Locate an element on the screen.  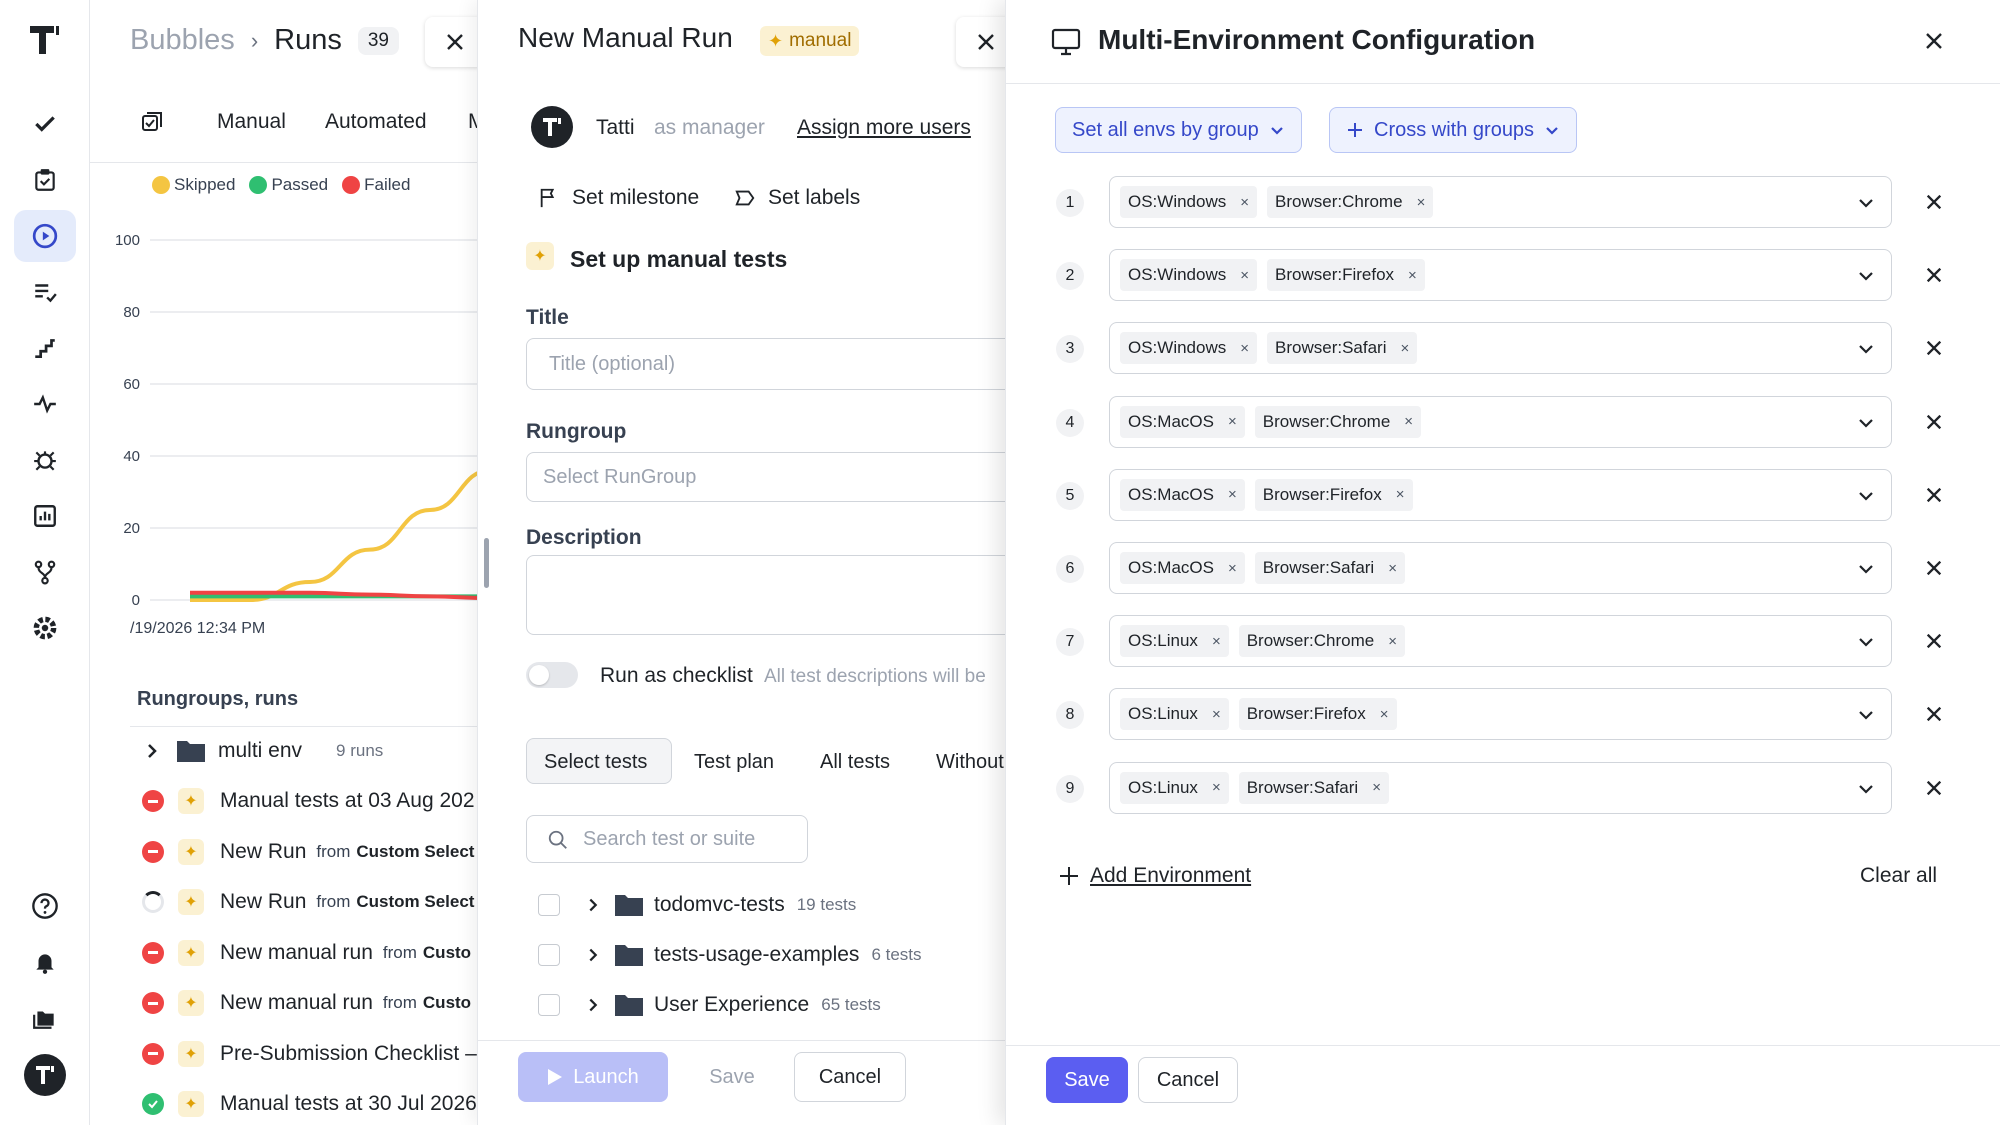
checklist-icon is located at coordinates (45, 292).